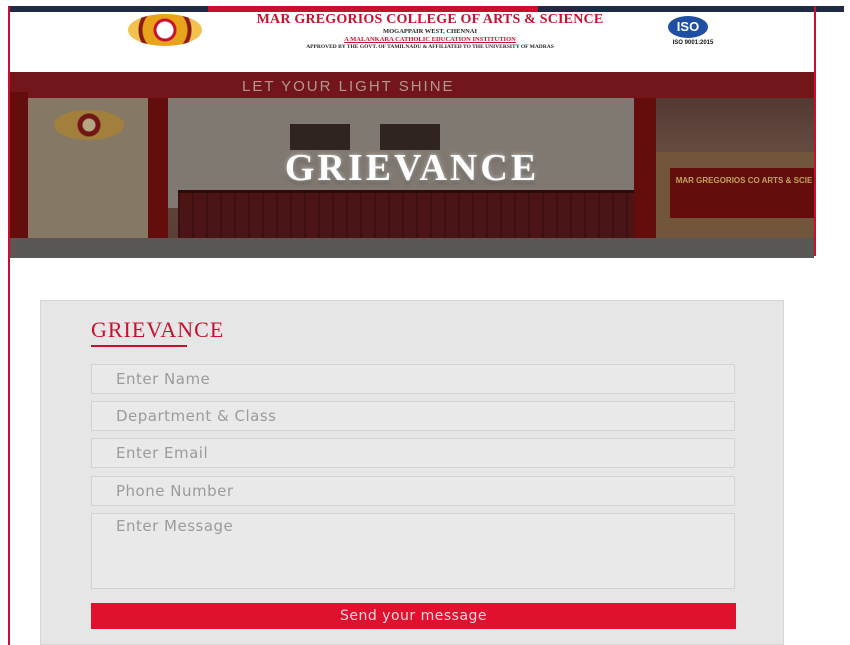 The image size is (850, 645). What do you see at coordinates (412, 168) in the screenshot?
I see `hero-title: GRIEVANCE` at bounding box center [412, 168].